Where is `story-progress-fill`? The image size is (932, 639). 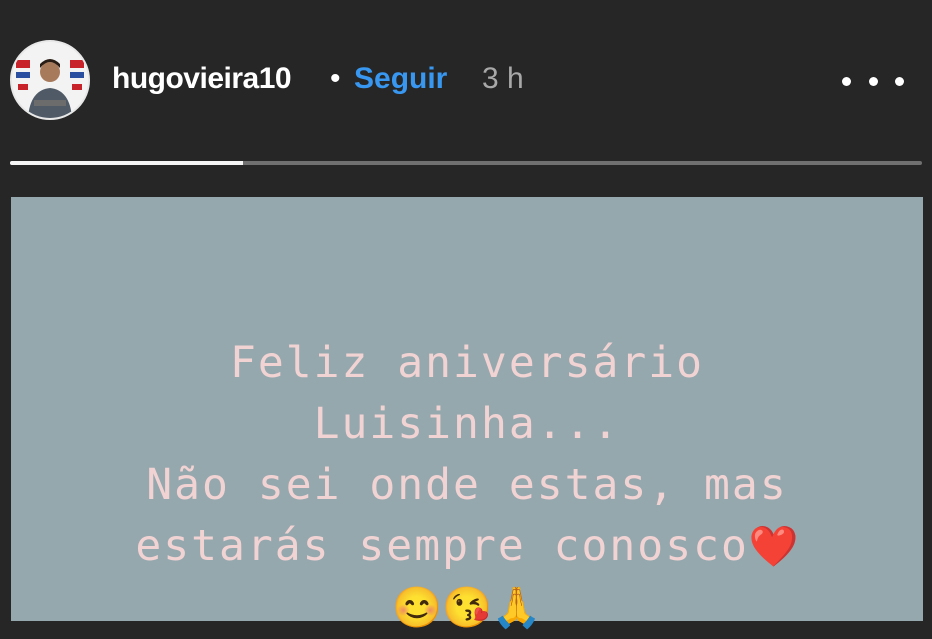
story-progress-fill is located at coordinates (126, 163).